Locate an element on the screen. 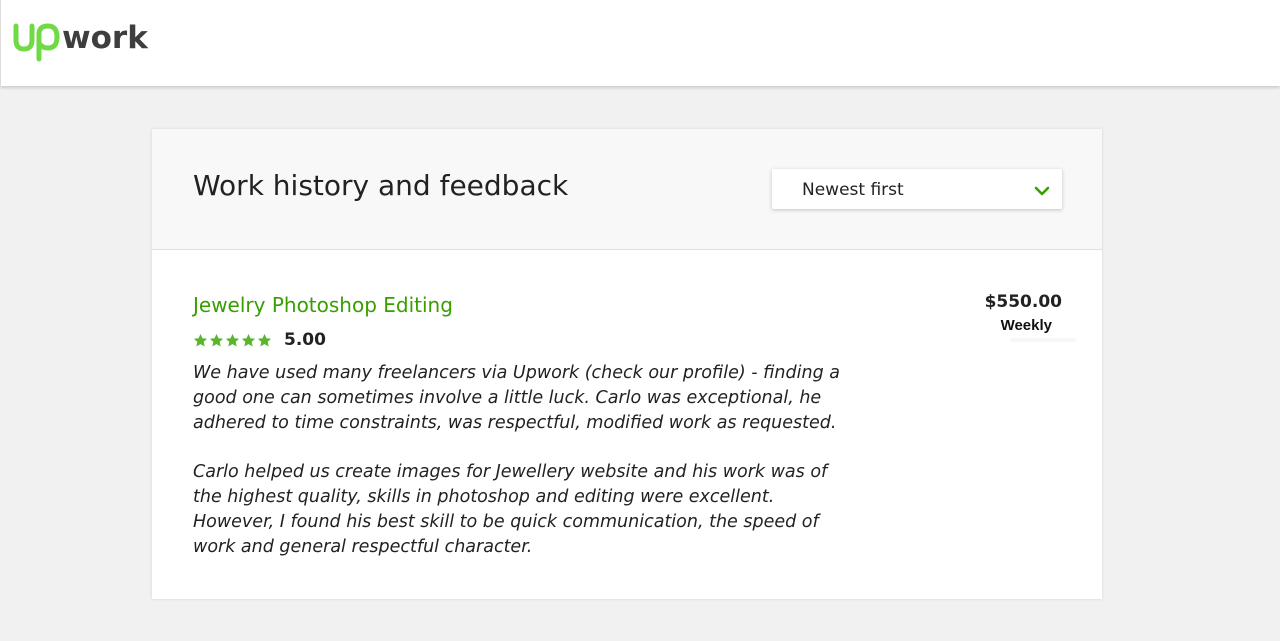 This screenshot has height=641, width=1280. job-rate-type: Weekly is located at coordinates (1026, 325).